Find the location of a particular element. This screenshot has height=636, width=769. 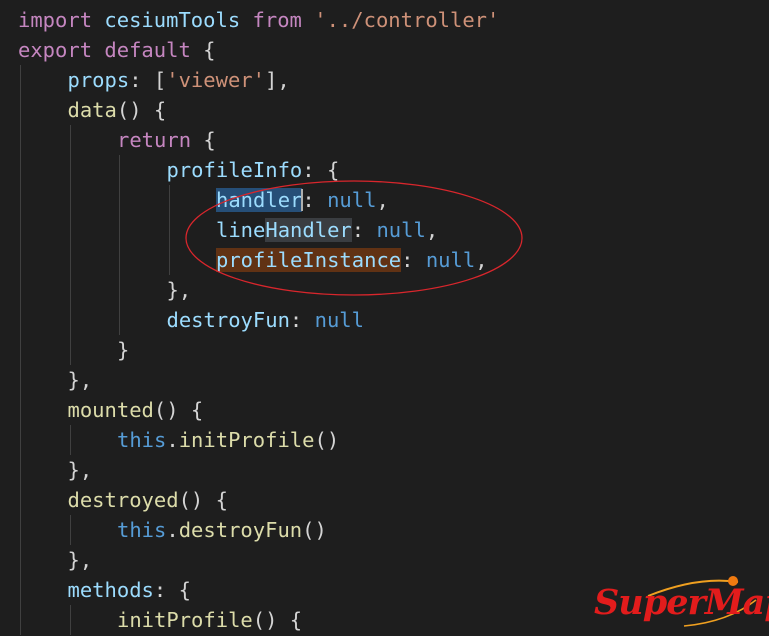

code-token: from is located at coordinates (277, 20).